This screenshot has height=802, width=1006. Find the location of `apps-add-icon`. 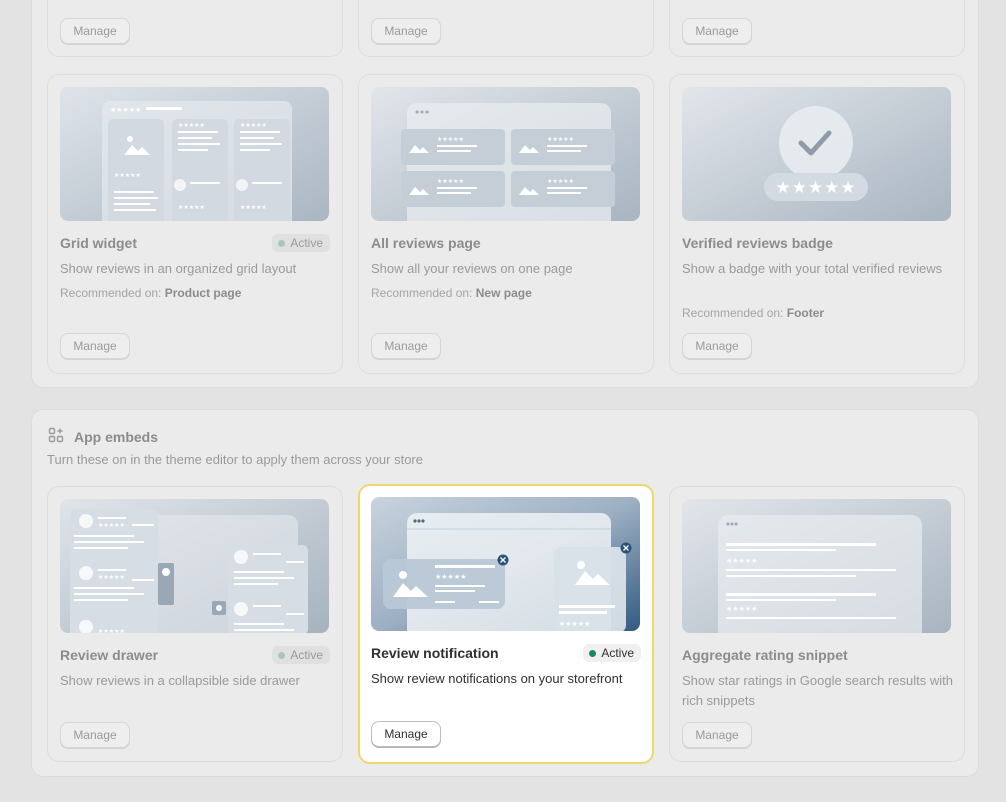

apps-add-icon is located at coordinates (56, 436).